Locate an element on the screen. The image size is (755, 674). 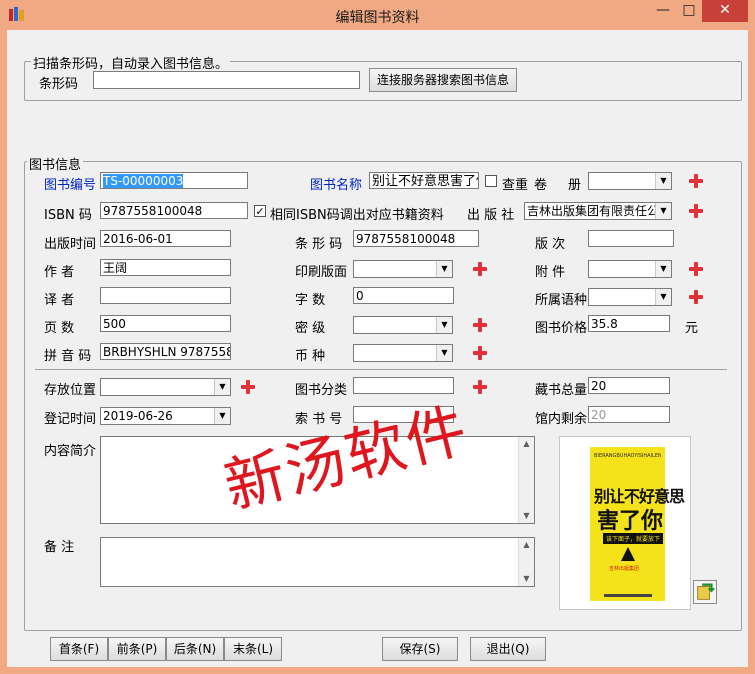
same-isbn-checkbox: ✓ is located at coordinates (260, 211).